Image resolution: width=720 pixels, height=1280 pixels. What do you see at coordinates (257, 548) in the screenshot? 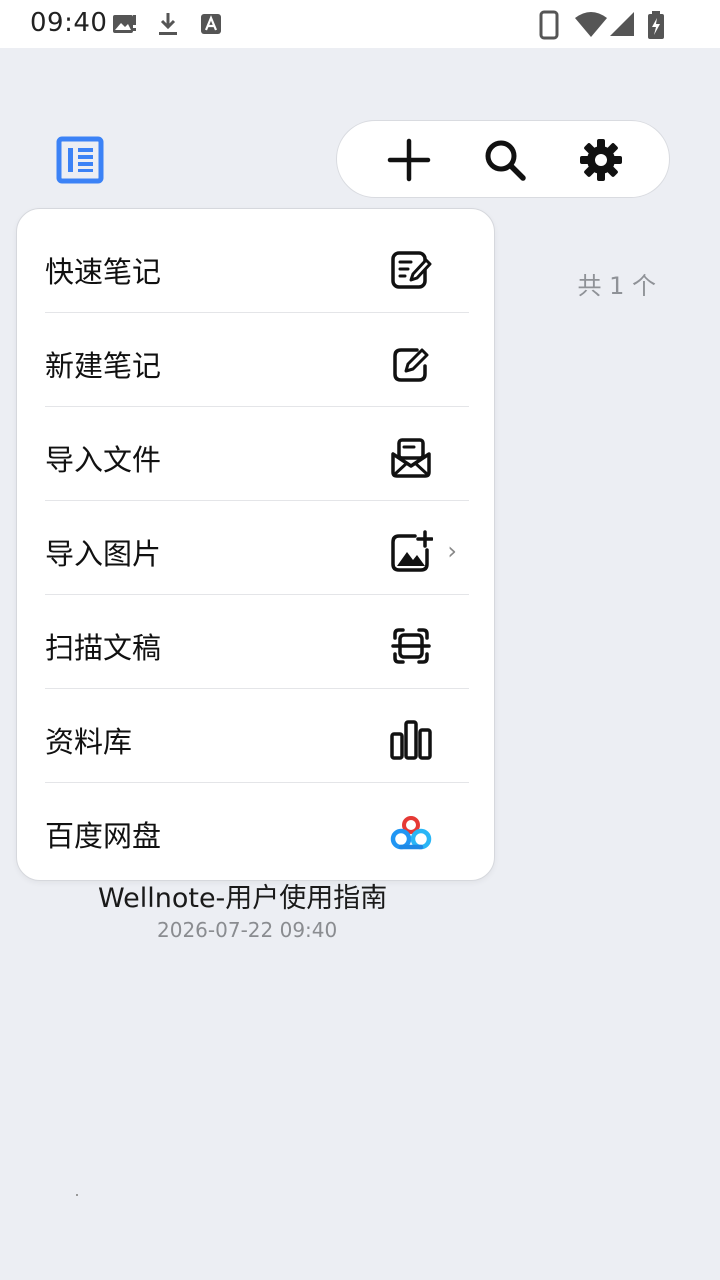
I see `menu-item-import-image: 导入图片 ›` at bounding box center [257, 548].